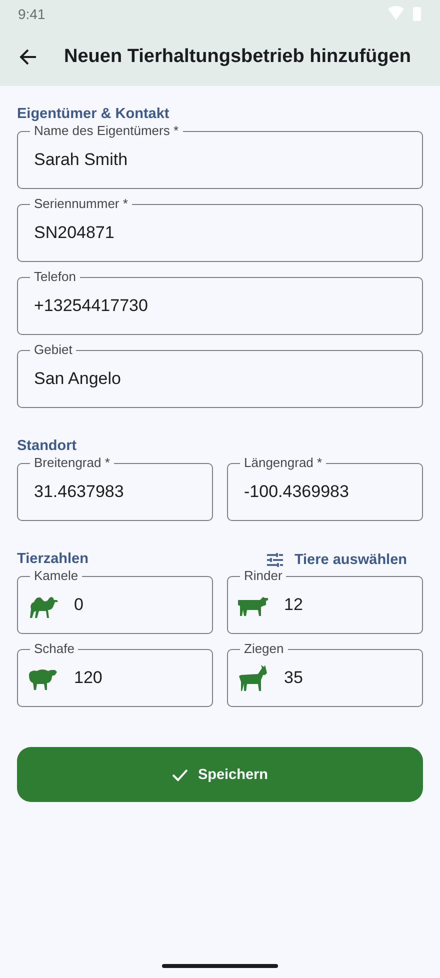  Describe the element at coordinates (81, 204) in the screenshot. I see `field-label: Seriennummer *` at that location.